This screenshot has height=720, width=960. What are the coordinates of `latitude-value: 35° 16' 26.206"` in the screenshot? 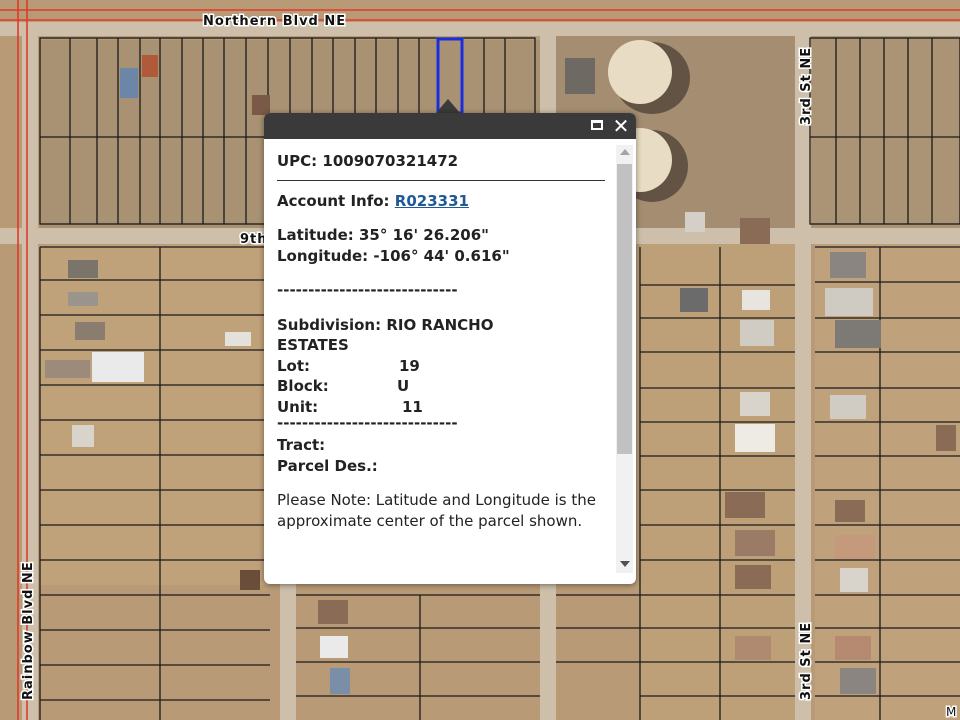 It's located at (424, 235).